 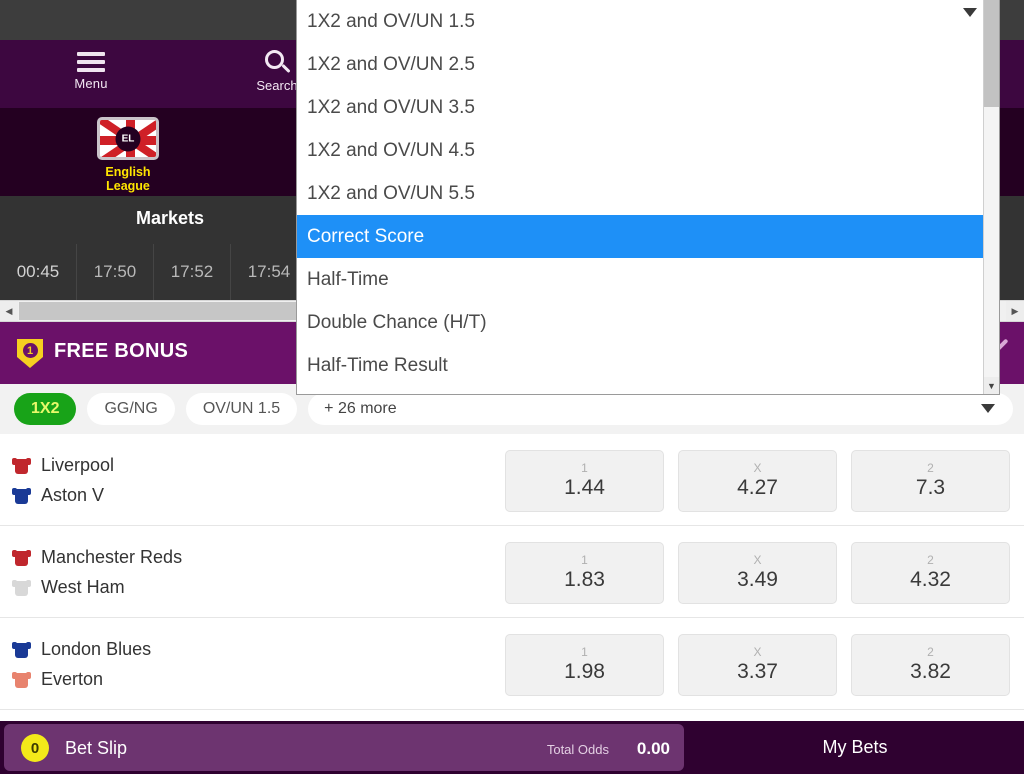 What do you see at coordinates (991, 53) in the screenshot?
I see `dropdown-scrollbar-thumb` at bounding box center [991, 53].